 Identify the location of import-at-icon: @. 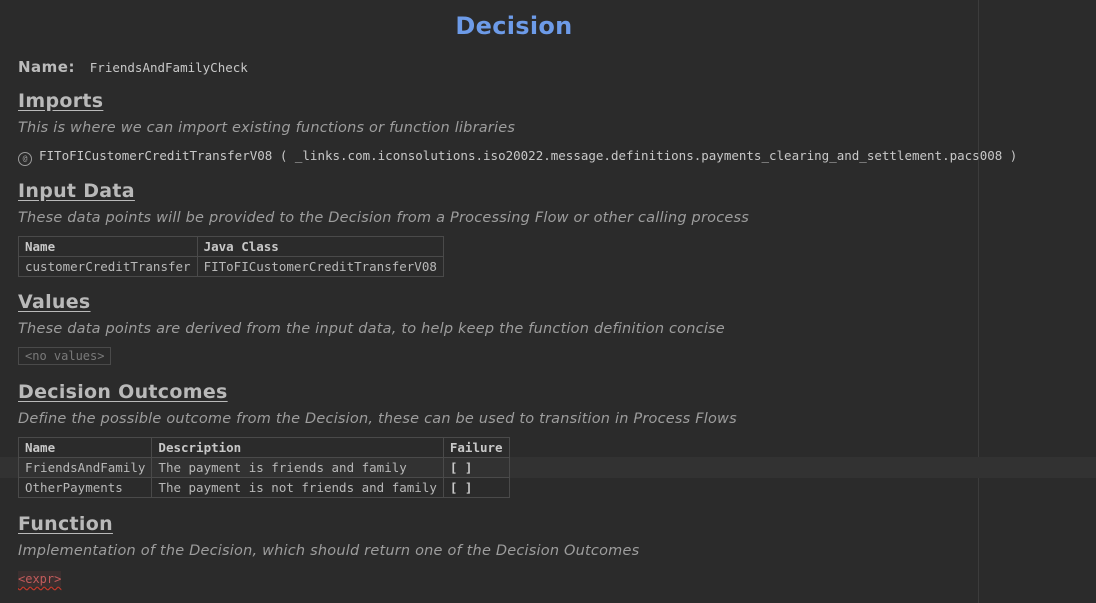
(25, 159).